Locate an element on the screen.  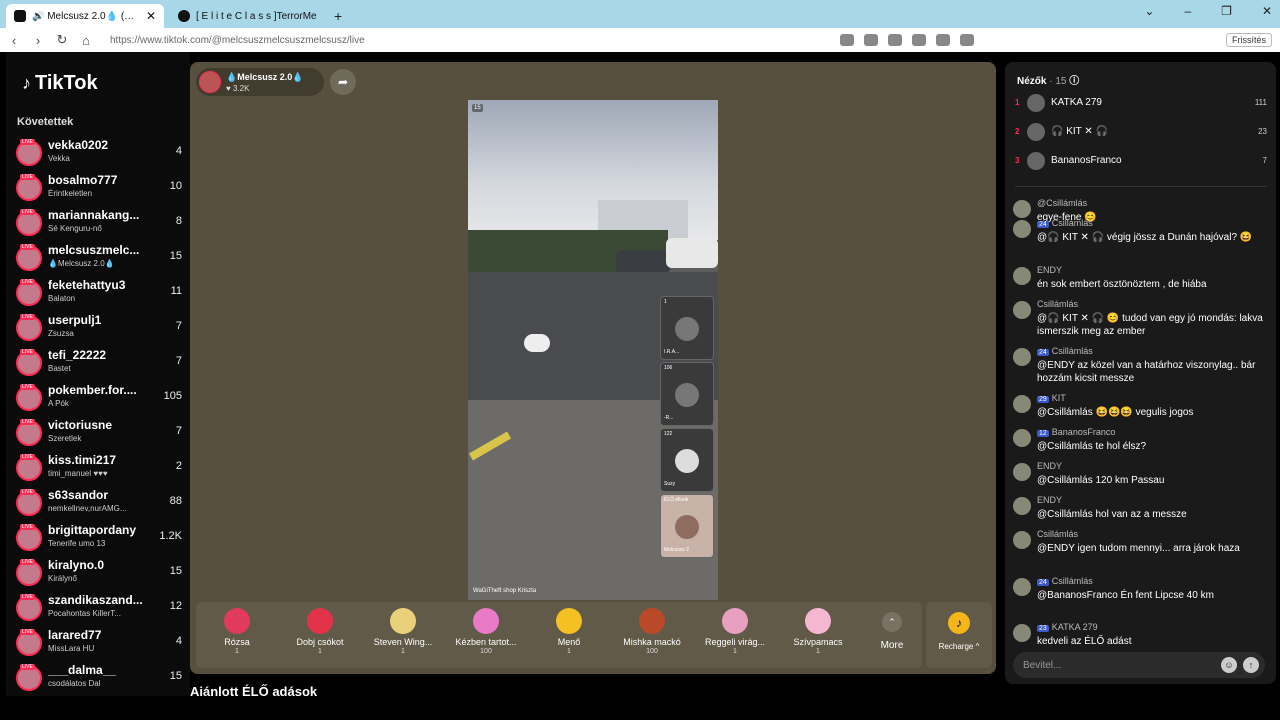
chevron-down-icon: ⌄ is located at coordinates (1149, 11).